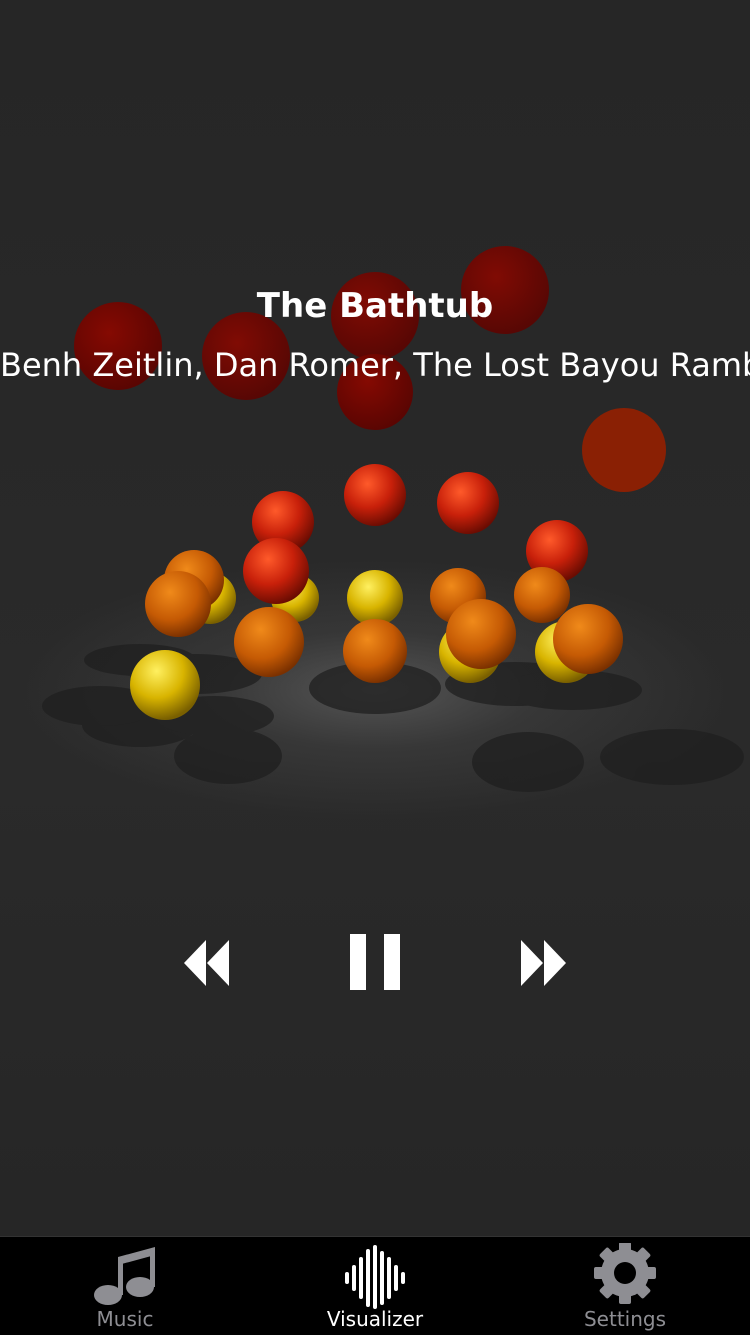 This screenshot has width=750, height=1335. I want to click on track-title: The Bathtub, so click(375, 306).